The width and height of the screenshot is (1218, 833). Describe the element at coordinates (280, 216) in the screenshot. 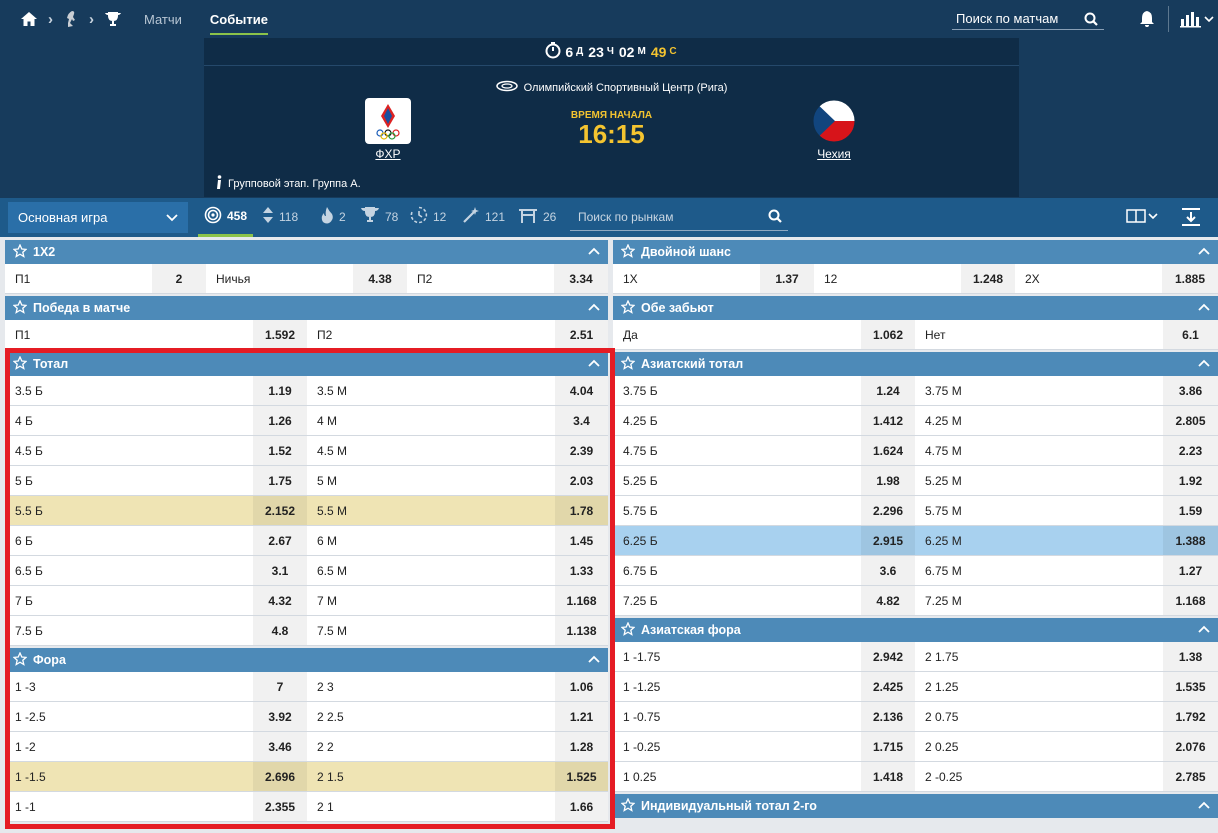

I see `filter-tab-totals: 118` at that location.